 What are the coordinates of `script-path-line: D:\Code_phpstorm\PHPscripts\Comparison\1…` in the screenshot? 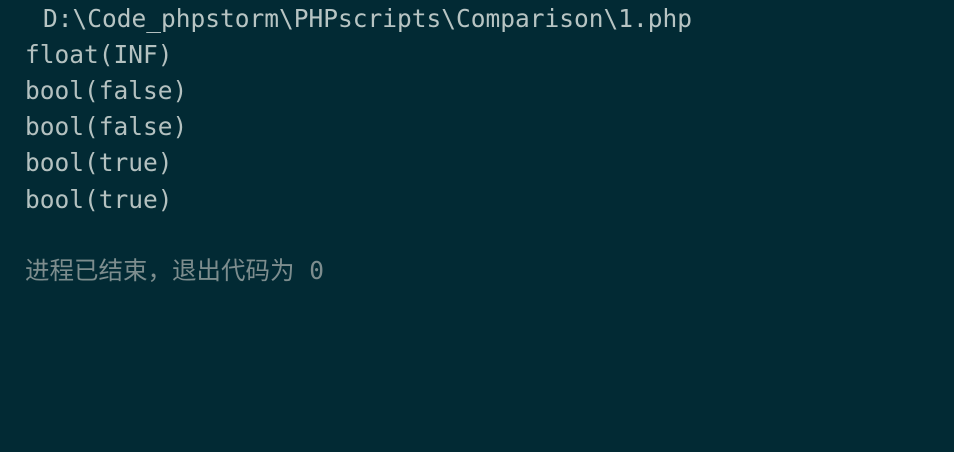 It's located at (368, 18).